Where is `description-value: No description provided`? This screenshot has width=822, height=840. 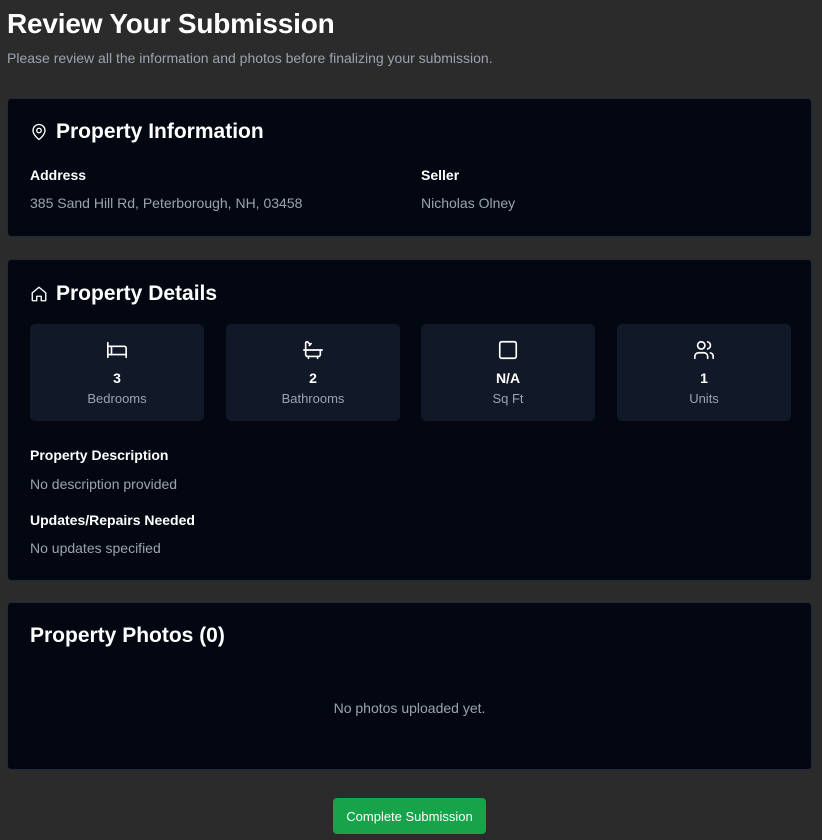 description-value: No description provided is located at coordinates (104, 484).